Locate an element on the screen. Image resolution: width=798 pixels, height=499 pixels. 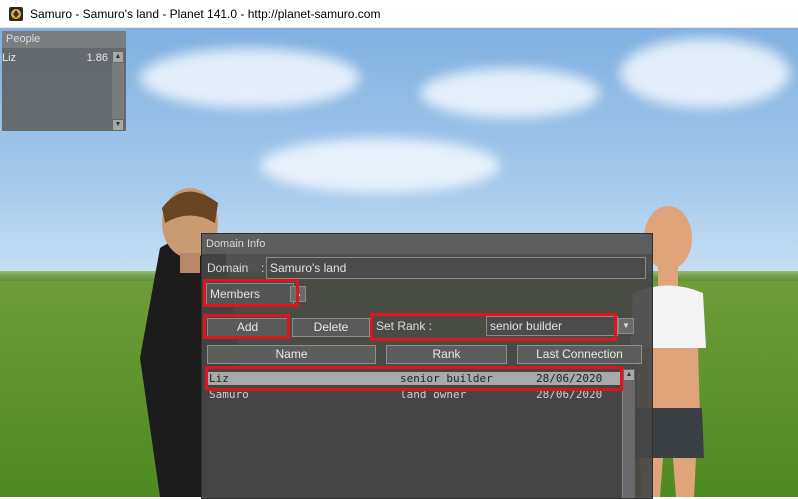
delete-button: Delete is located at coordinates (331, 327).